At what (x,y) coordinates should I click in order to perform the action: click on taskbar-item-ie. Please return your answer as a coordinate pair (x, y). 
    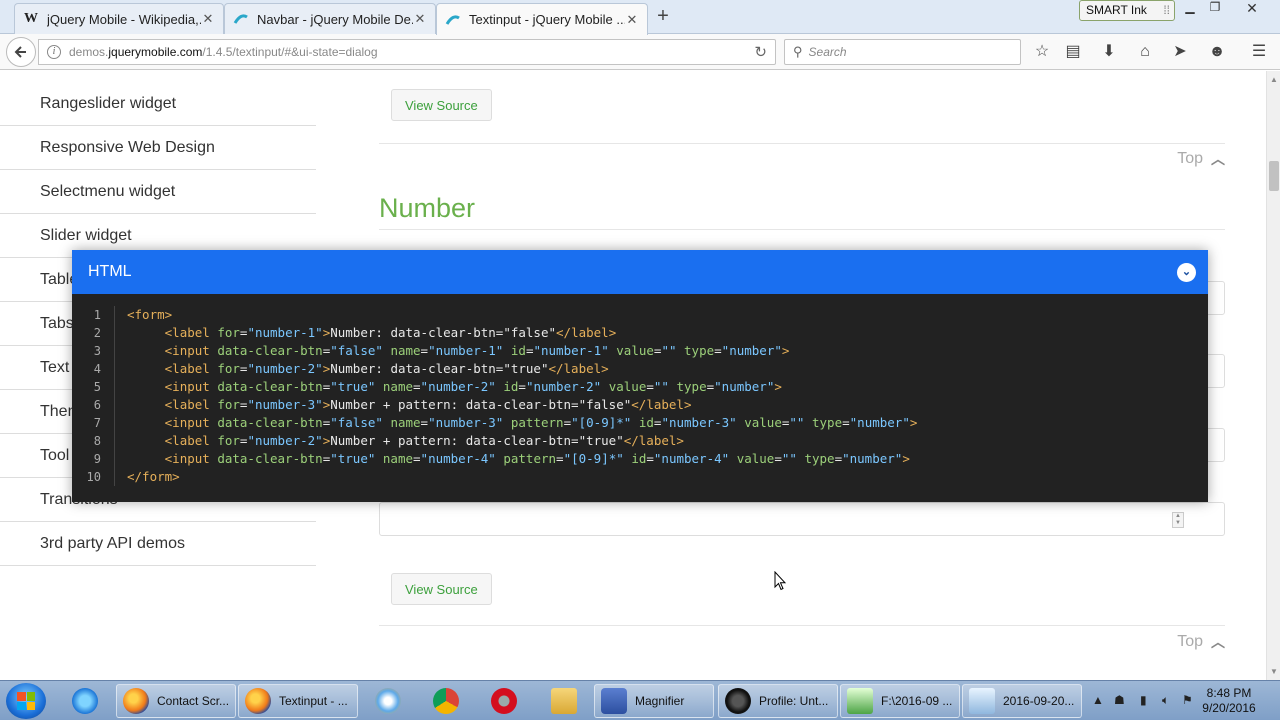
    Looking at the image, I should click on (85, 701).